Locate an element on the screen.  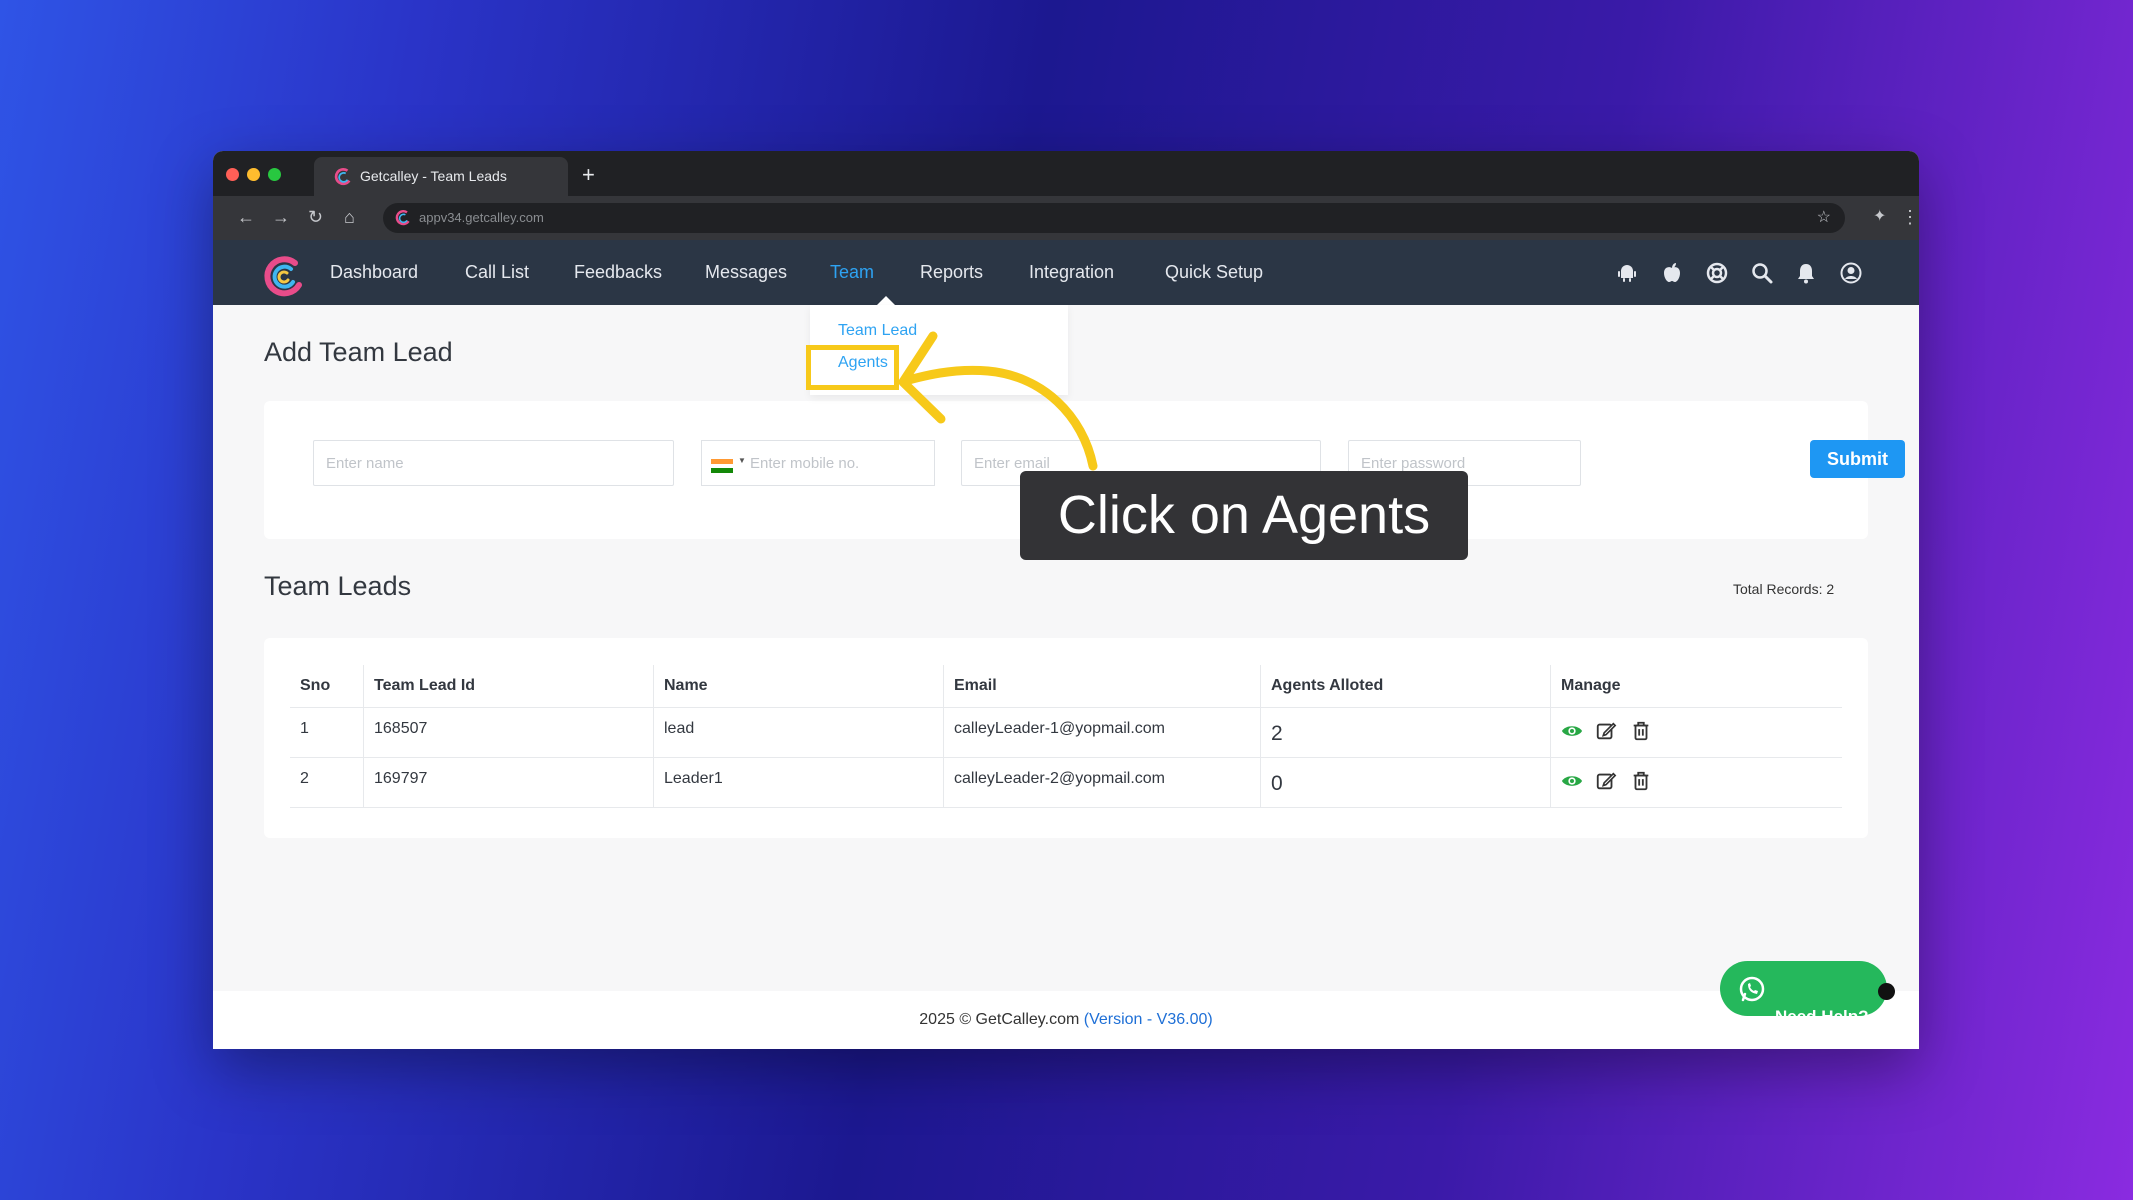
browser-tab-title: Getcalley - Team Leads is located at coordinates (433, 176).